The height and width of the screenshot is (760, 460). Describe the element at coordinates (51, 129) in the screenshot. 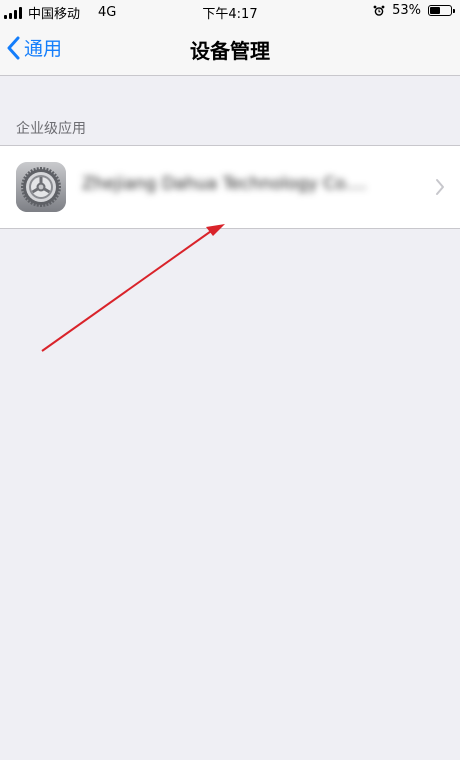

I see `section-header: 企业级应用` at that location.